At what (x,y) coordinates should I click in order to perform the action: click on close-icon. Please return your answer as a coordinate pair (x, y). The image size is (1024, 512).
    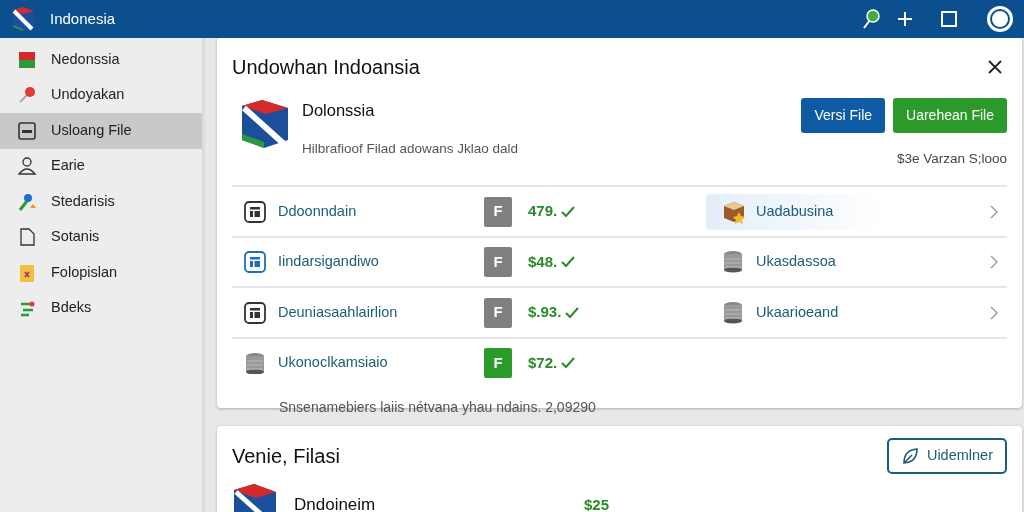
    Looking at the image, I should click on (995, 67).